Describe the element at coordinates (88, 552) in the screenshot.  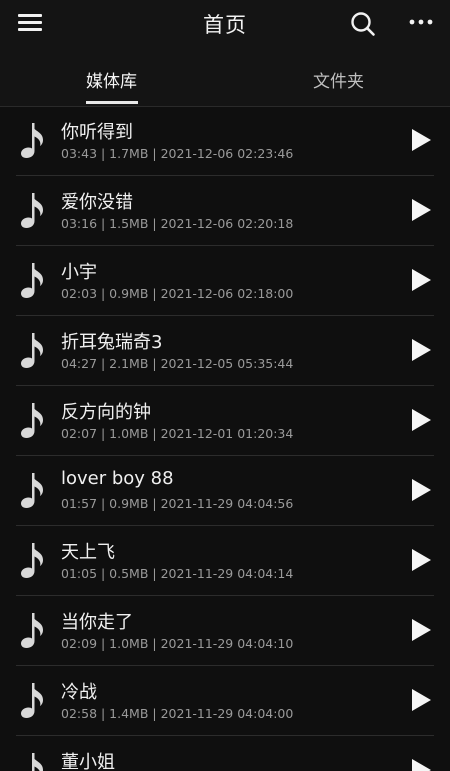
I see `song-title: 天上飞` at that location.